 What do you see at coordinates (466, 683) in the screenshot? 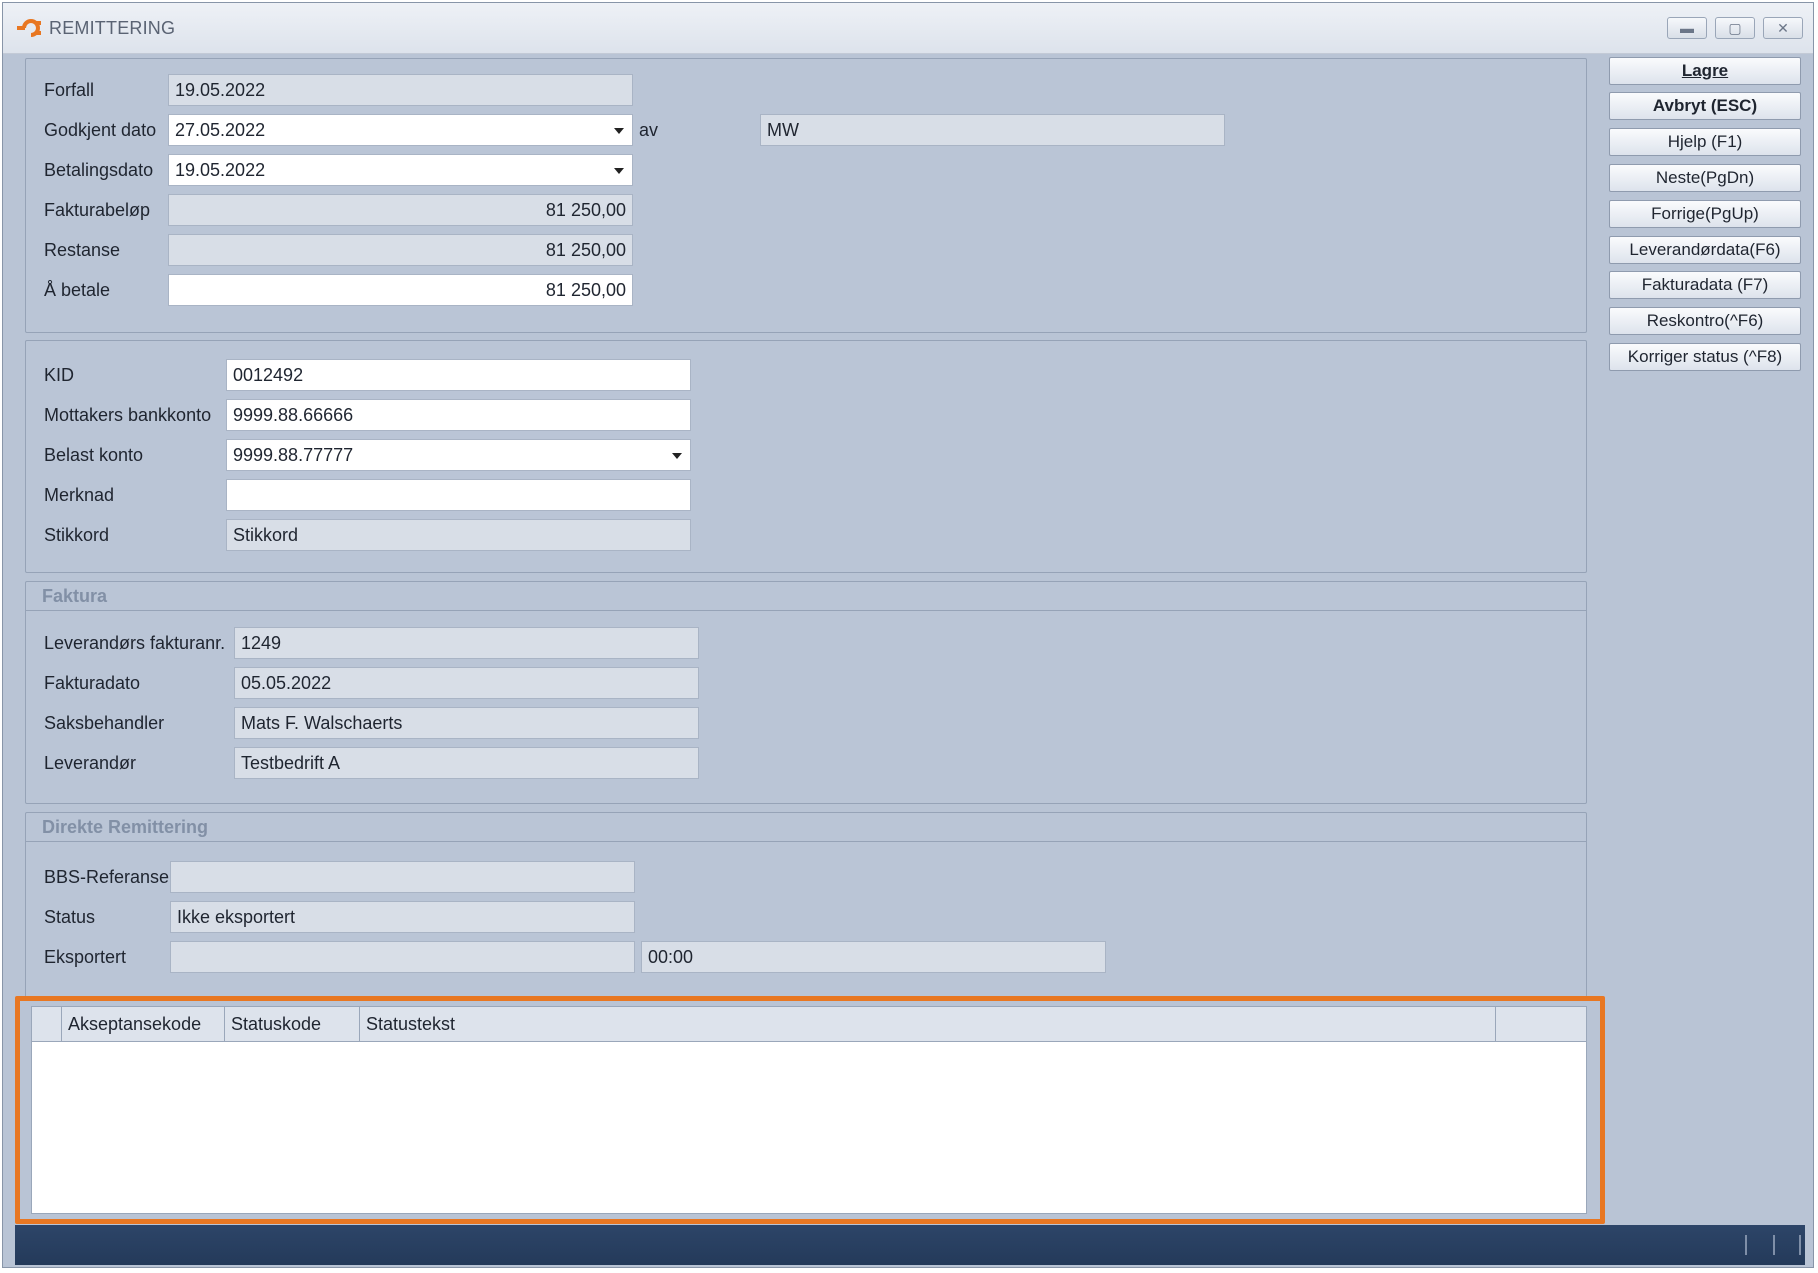
I see `fakturadato-field: 05.05.2022` at bounding box center [466, 683].